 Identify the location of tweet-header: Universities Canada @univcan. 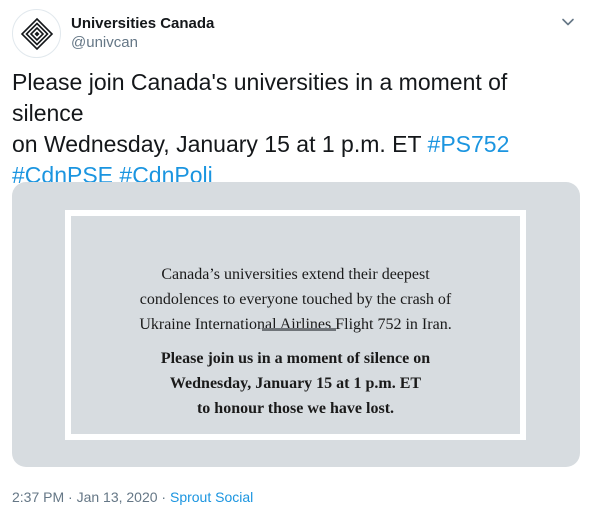
(297, 34).